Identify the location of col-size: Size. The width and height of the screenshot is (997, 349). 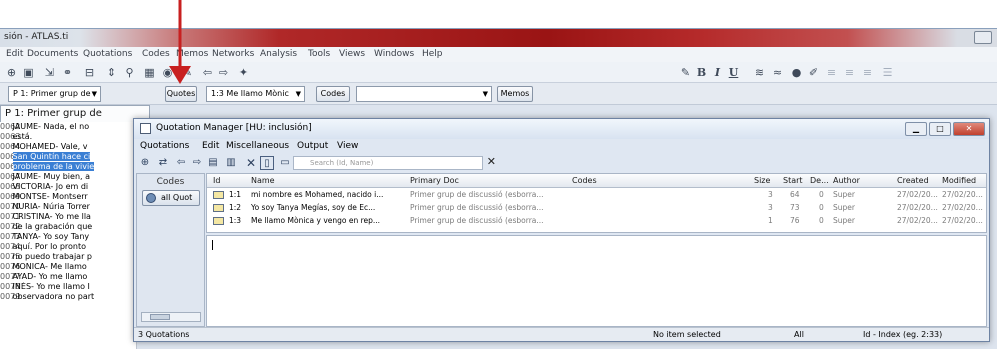
(762, 180).